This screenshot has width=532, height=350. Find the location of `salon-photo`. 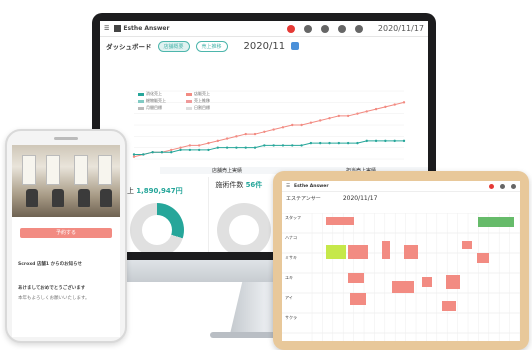

salon-photo is located at coordinates (66, 181).